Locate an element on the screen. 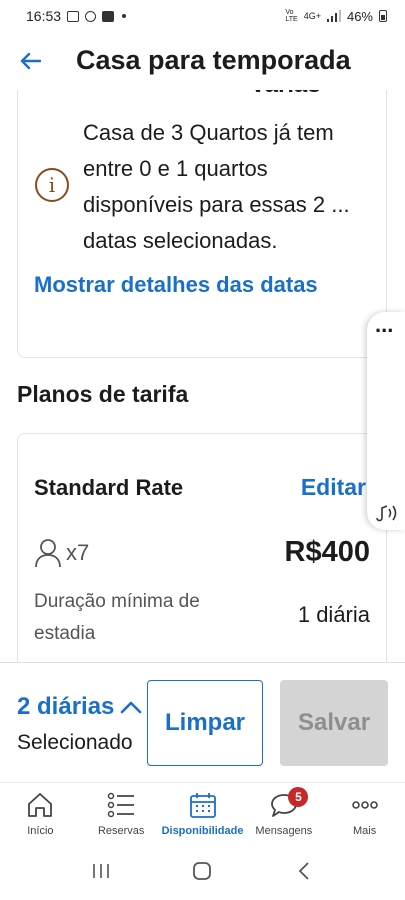 This screenshot has width=405, height=900. tab-label-mais: Mais is located at coordinates (365, 831).